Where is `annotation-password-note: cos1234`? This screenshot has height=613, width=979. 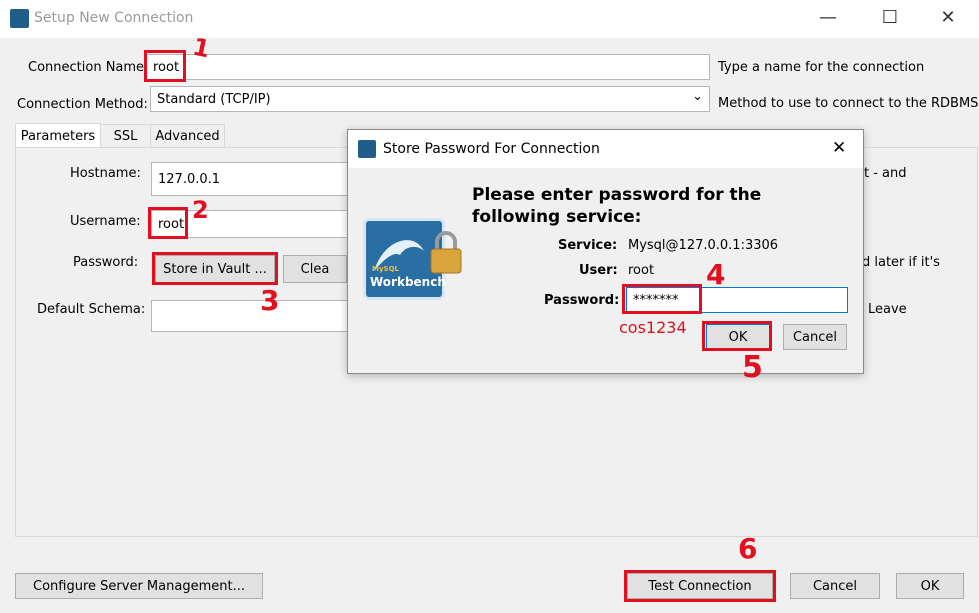 annotation-password-note: cos1234 is located at coordinates (653, 327).